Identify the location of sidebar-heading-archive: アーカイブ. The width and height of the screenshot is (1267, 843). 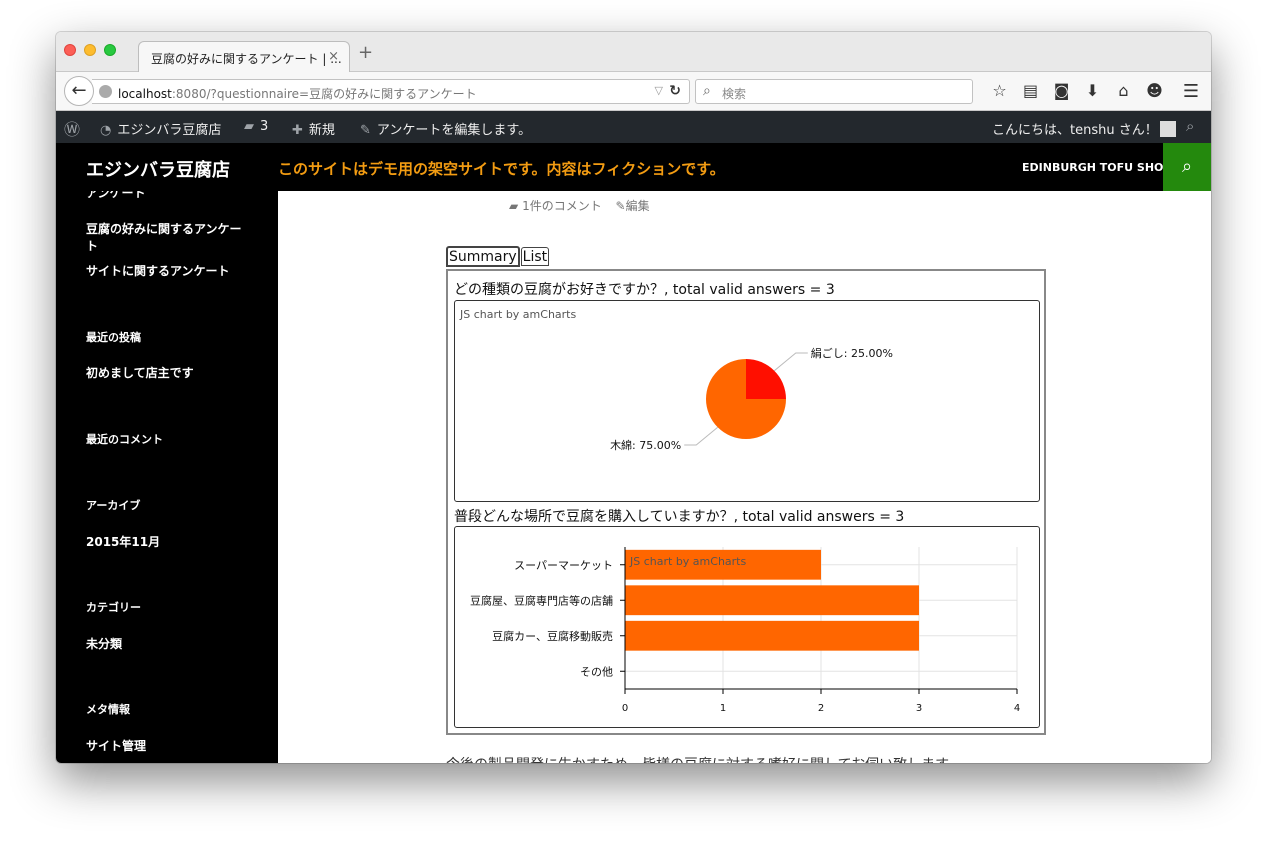
(113, 505).